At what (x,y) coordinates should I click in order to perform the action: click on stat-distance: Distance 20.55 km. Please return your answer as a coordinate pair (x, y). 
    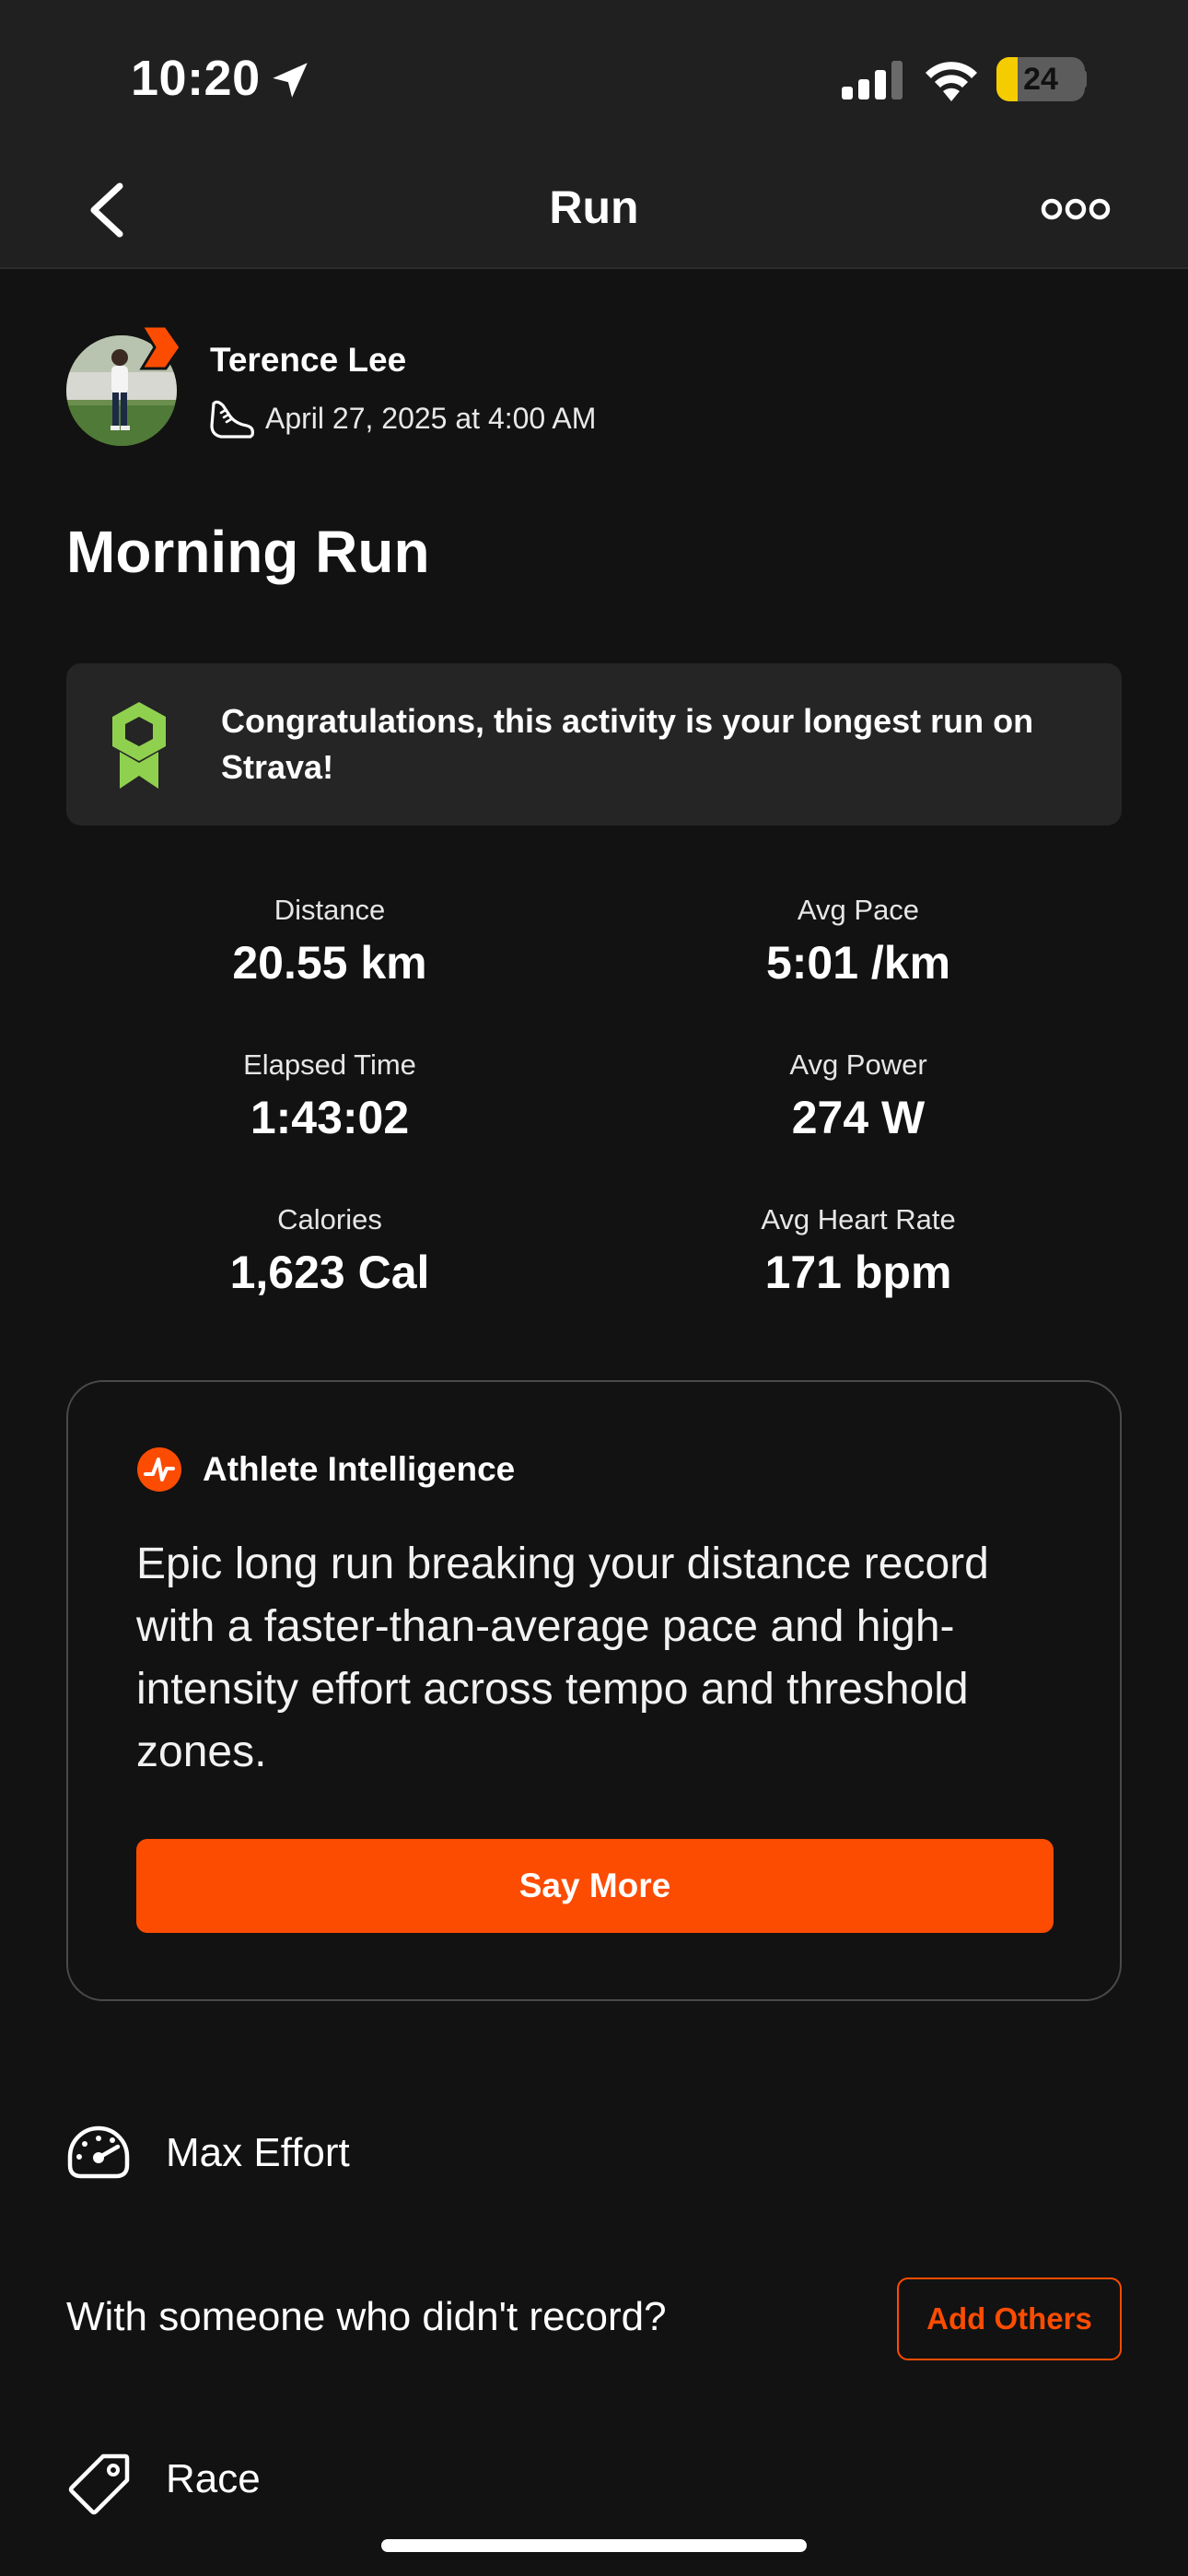
    Looking at the image, I should click on (329, 941).